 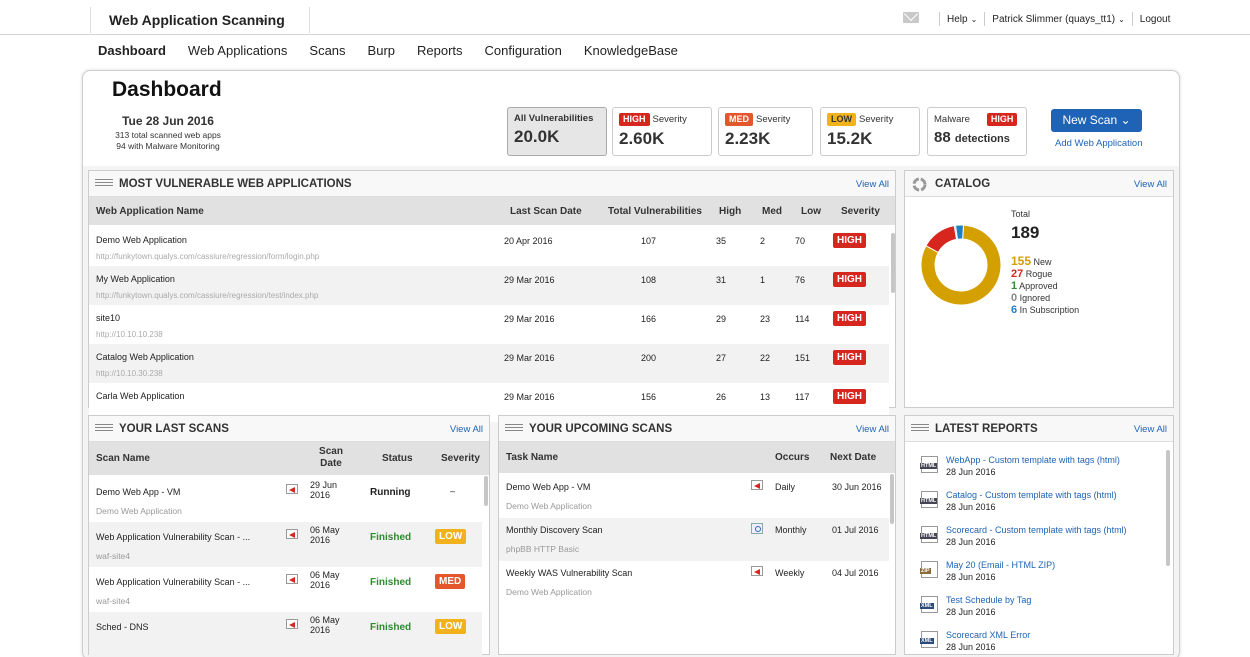 I want to click on report-name-link: Test Schedule by Tag, so click(x=988, y=600).